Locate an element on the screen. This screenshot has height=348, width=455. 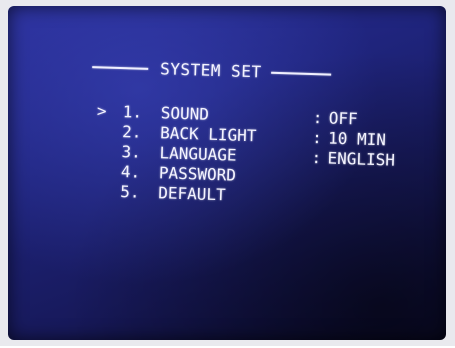
menu-item-value: OFF is located at coordinates (343, 118).